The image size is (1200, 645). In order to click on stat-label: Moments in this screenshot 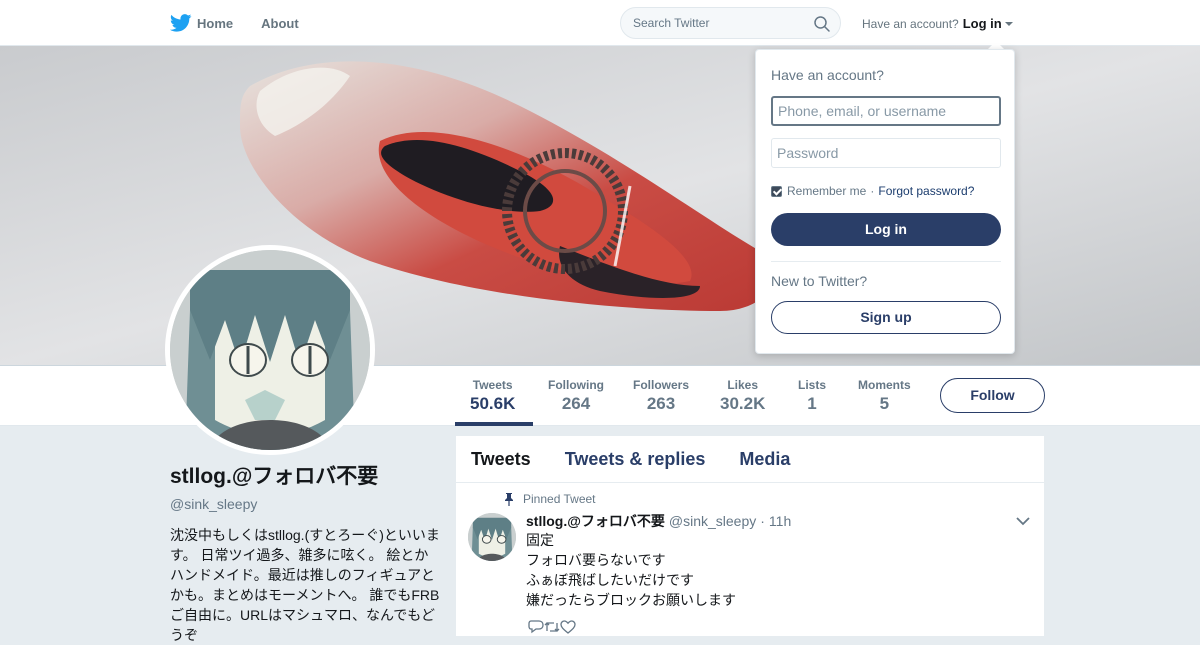, I will do `click(884, 385)`.